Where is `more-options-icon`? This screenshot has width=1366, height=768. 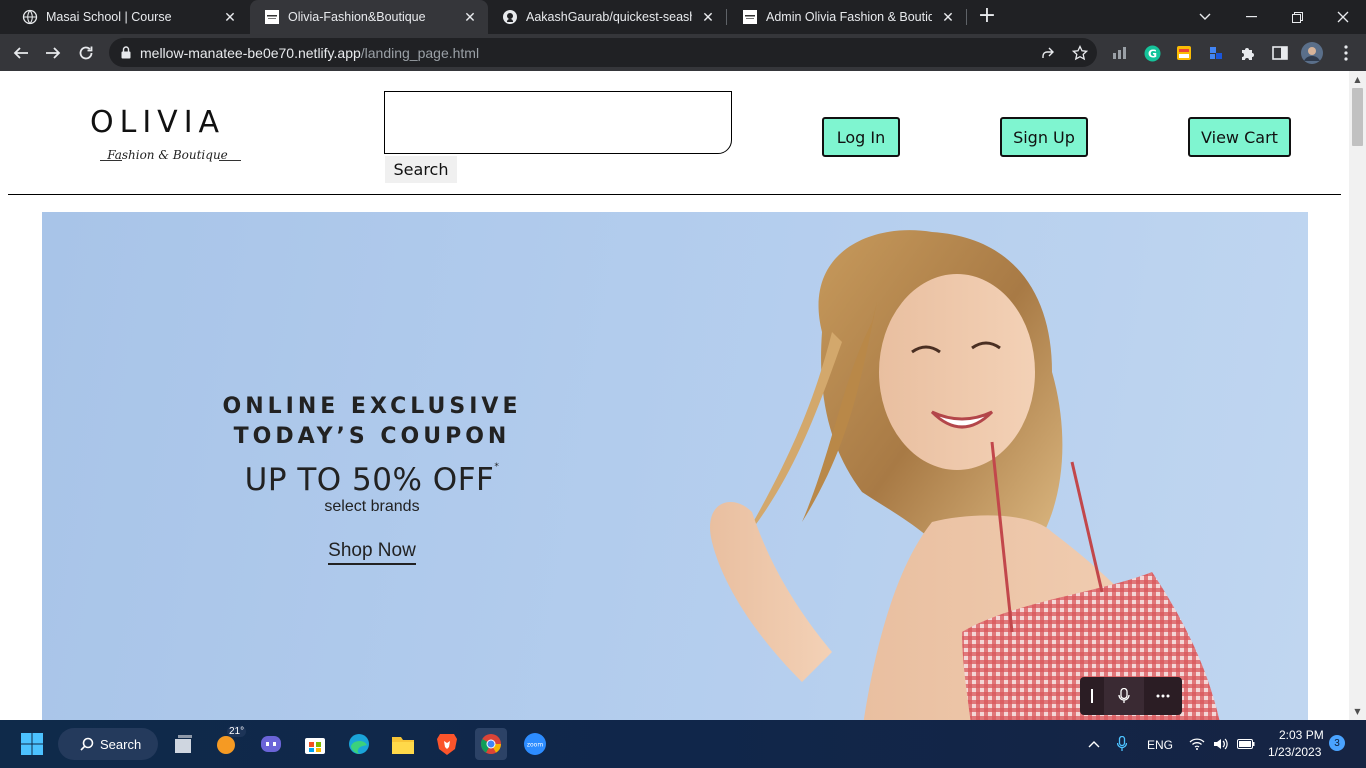 more-options-icon is located at coordinates (1163, 696).